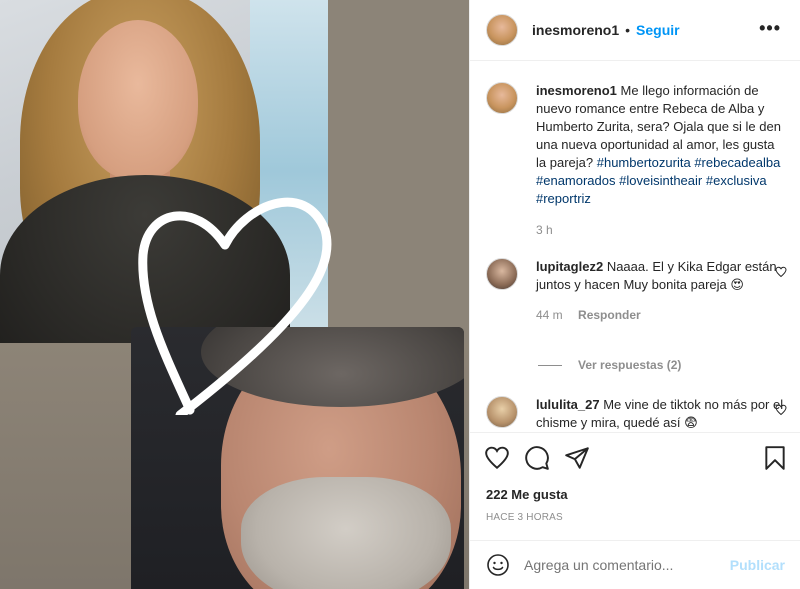  I want to click on heart-eyes-emoji-icon: 😍, so click(737, 284).